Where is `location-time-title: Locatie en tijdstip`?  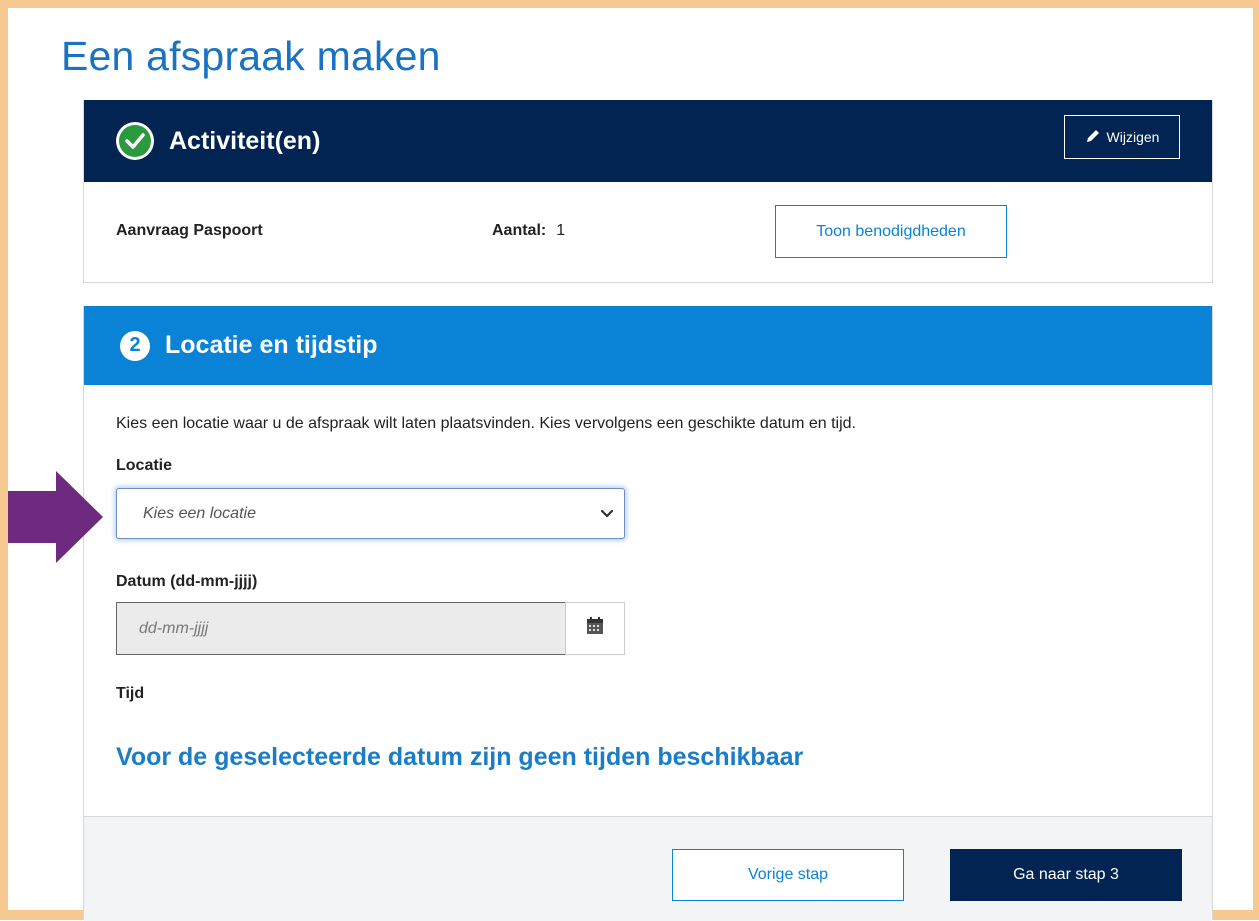
location-time-title: Locatie en tijdstip is located at coordinates (271, 345).